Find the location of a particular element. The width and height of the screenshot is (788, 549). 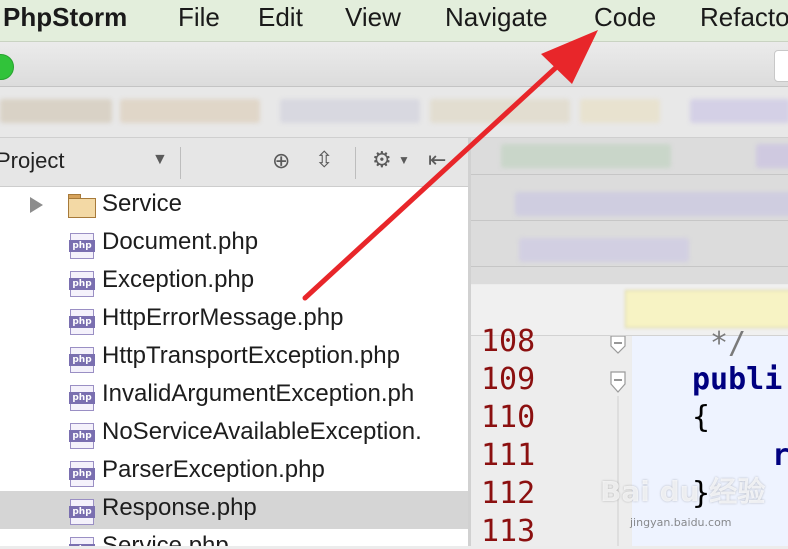

line-number: 109 is located at coordinates (508, 379).